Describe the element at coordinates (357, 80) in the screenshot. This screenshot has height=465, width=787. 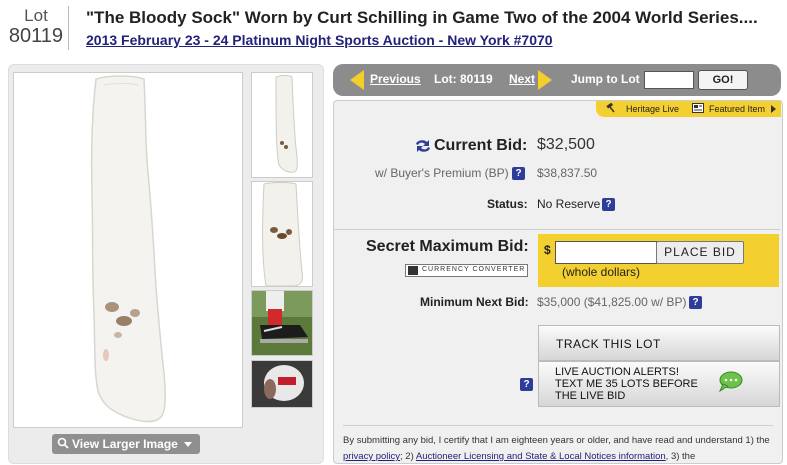
I see `prev-arrow-icon` at that location.